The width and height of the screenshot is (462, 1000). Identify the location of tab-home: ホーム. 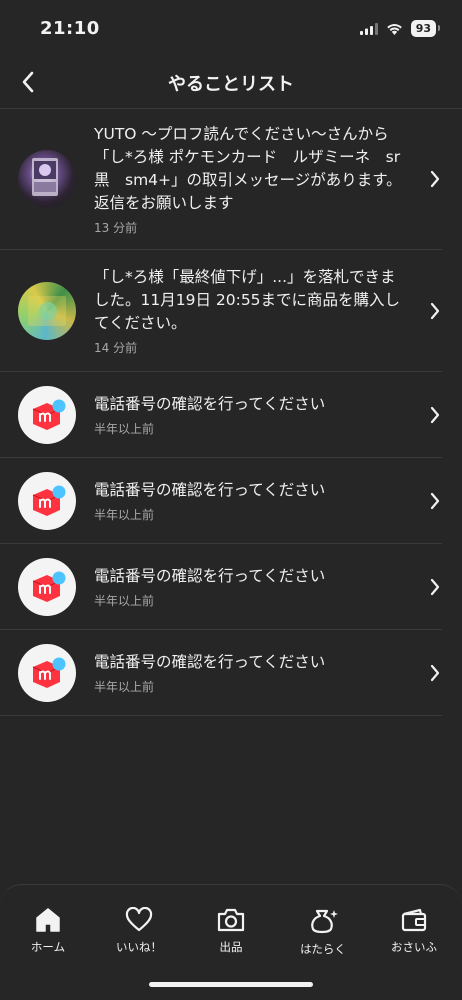
(48, 931).